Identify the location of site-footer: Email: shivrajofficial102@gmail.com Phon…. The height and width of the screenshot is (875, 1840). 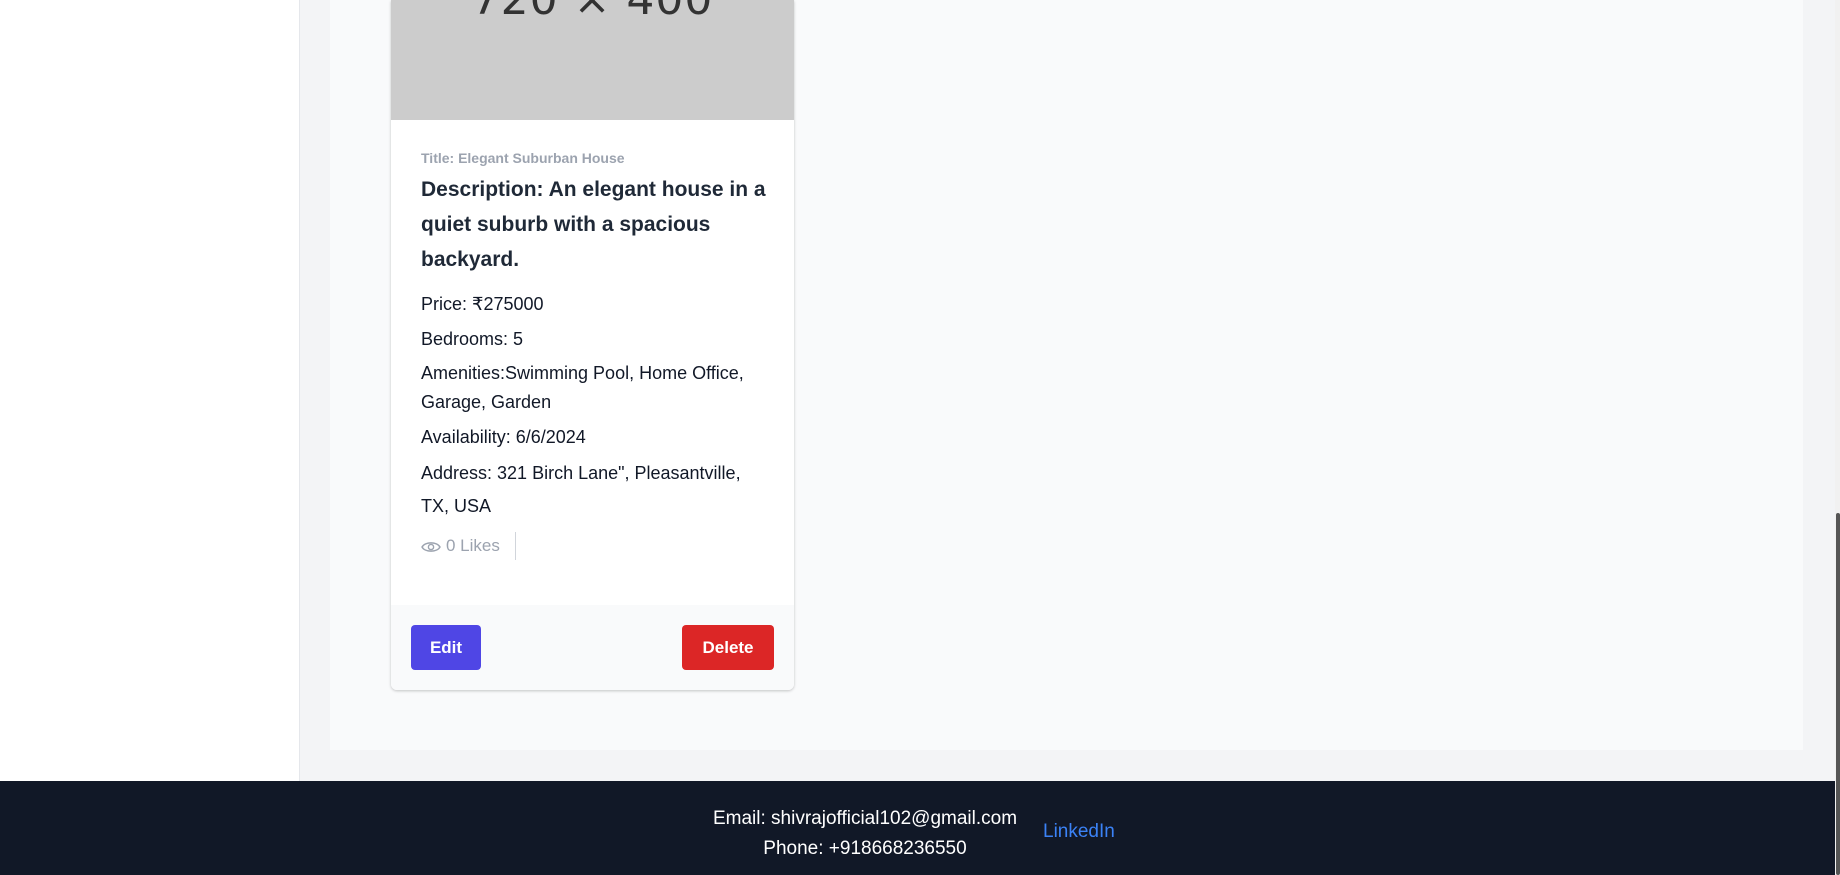
(917, 828).